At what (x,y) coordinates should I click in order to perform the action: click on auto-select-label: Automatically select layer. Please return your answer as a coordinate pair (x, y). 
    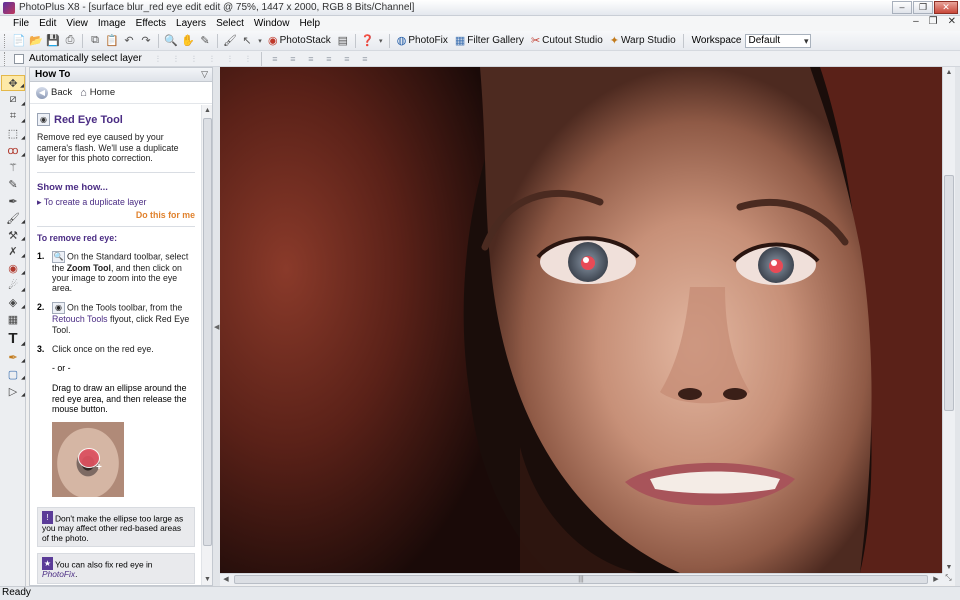
    Looking at the image, I should click on (85, 58).